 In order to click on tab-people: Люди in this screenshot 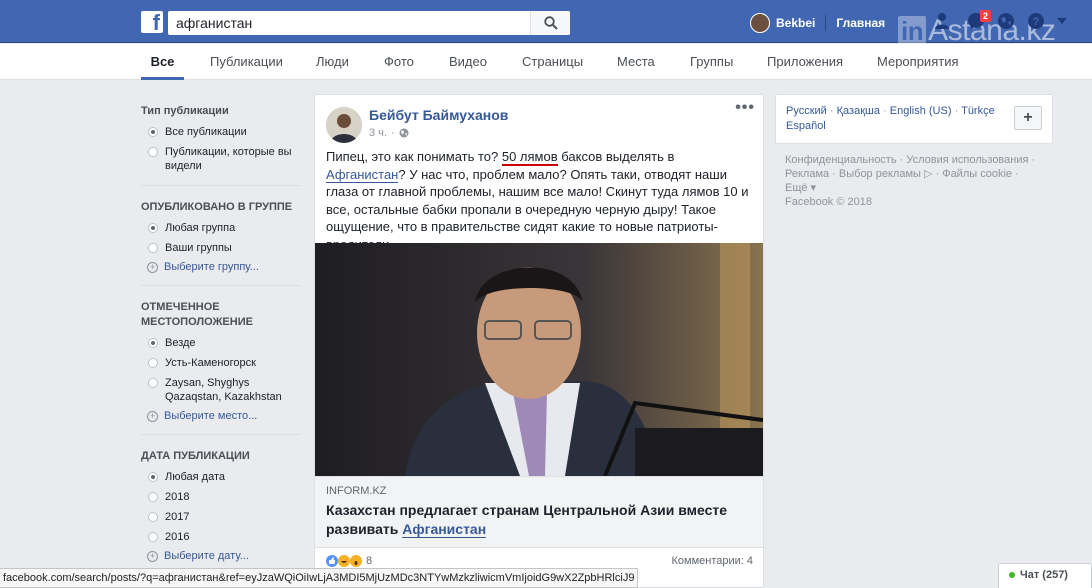, I will do `click(332, 62)`.